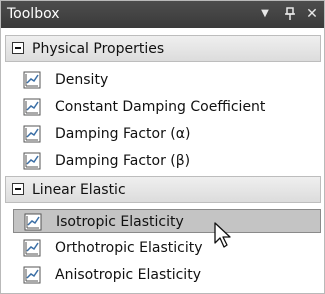  I want to click on toolbox-item-damping-factor-alpha: Damping Factor (α), so click(168, 134).